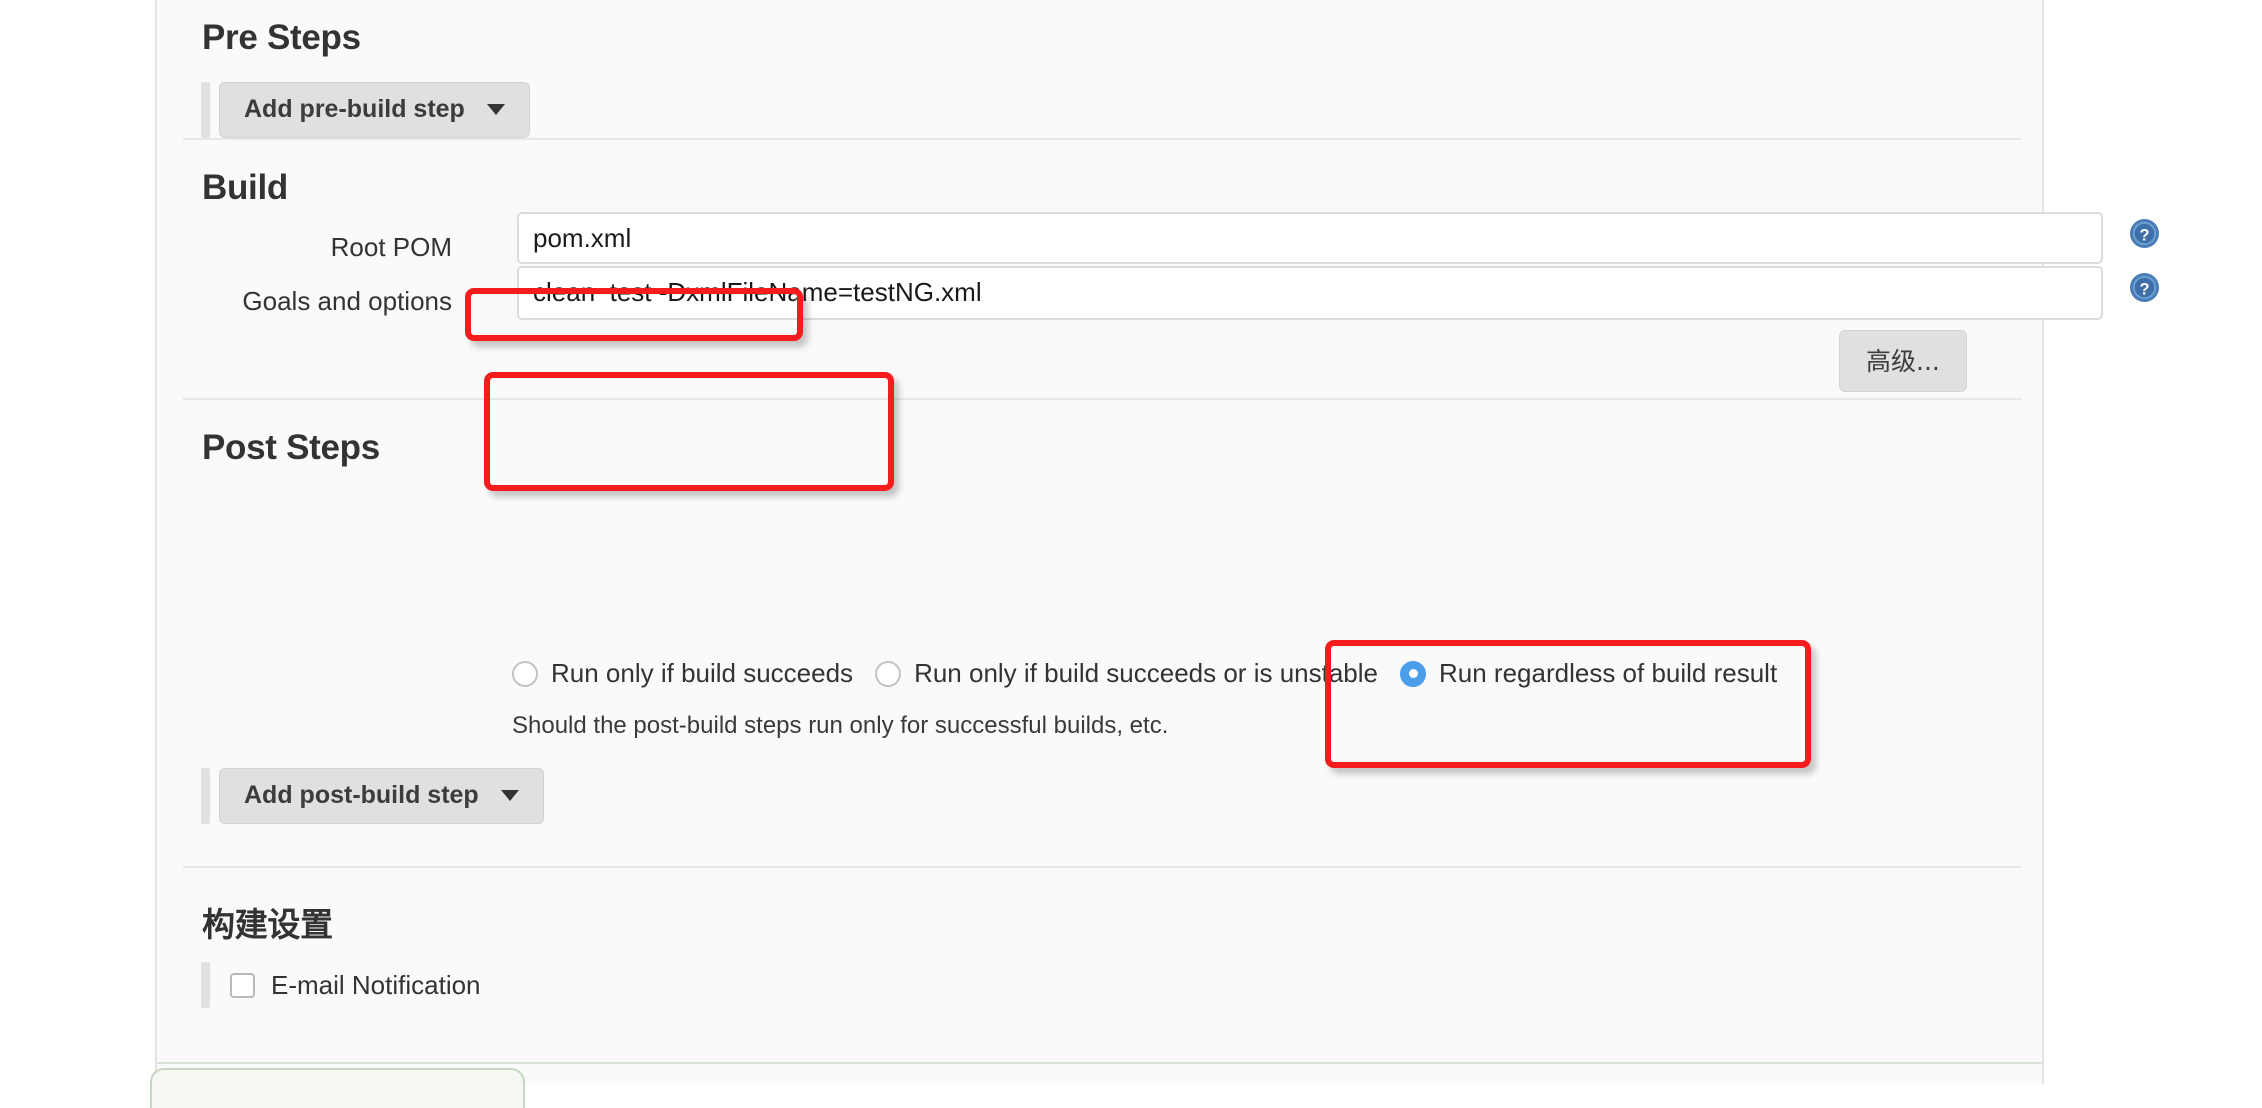 Image resolution: width=2262 pixels, height=1108 pixels. I want to click on add-pre-build-step-button: Add pre-build step, so click(374, 110).